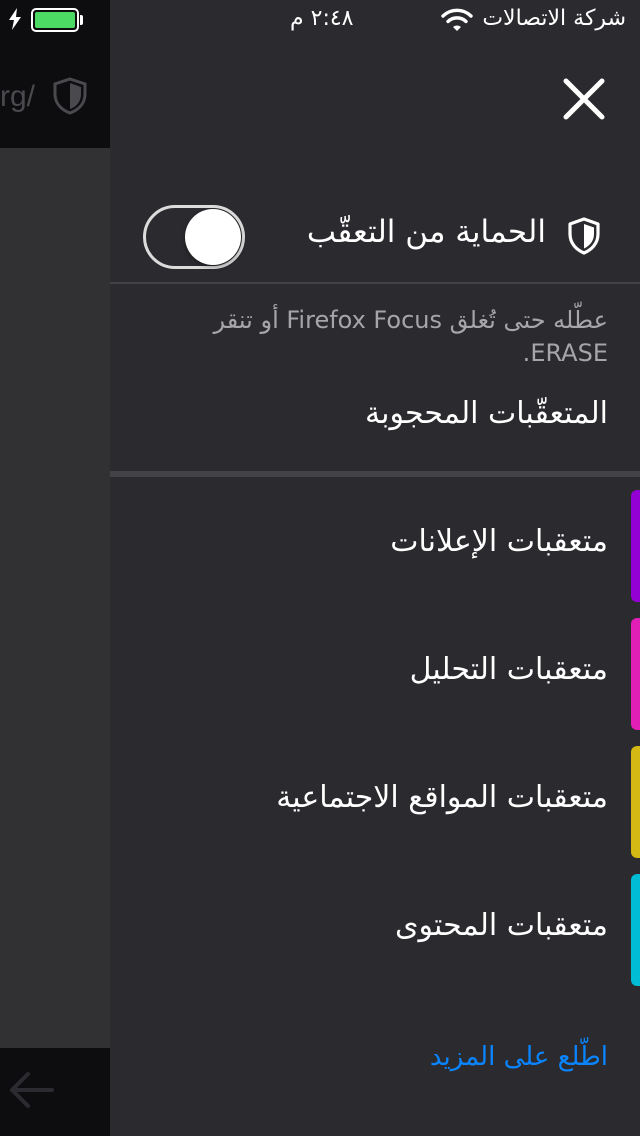  Describe the element at coordinates (55, 598) in the screenshot. I see `page-content` at that location.